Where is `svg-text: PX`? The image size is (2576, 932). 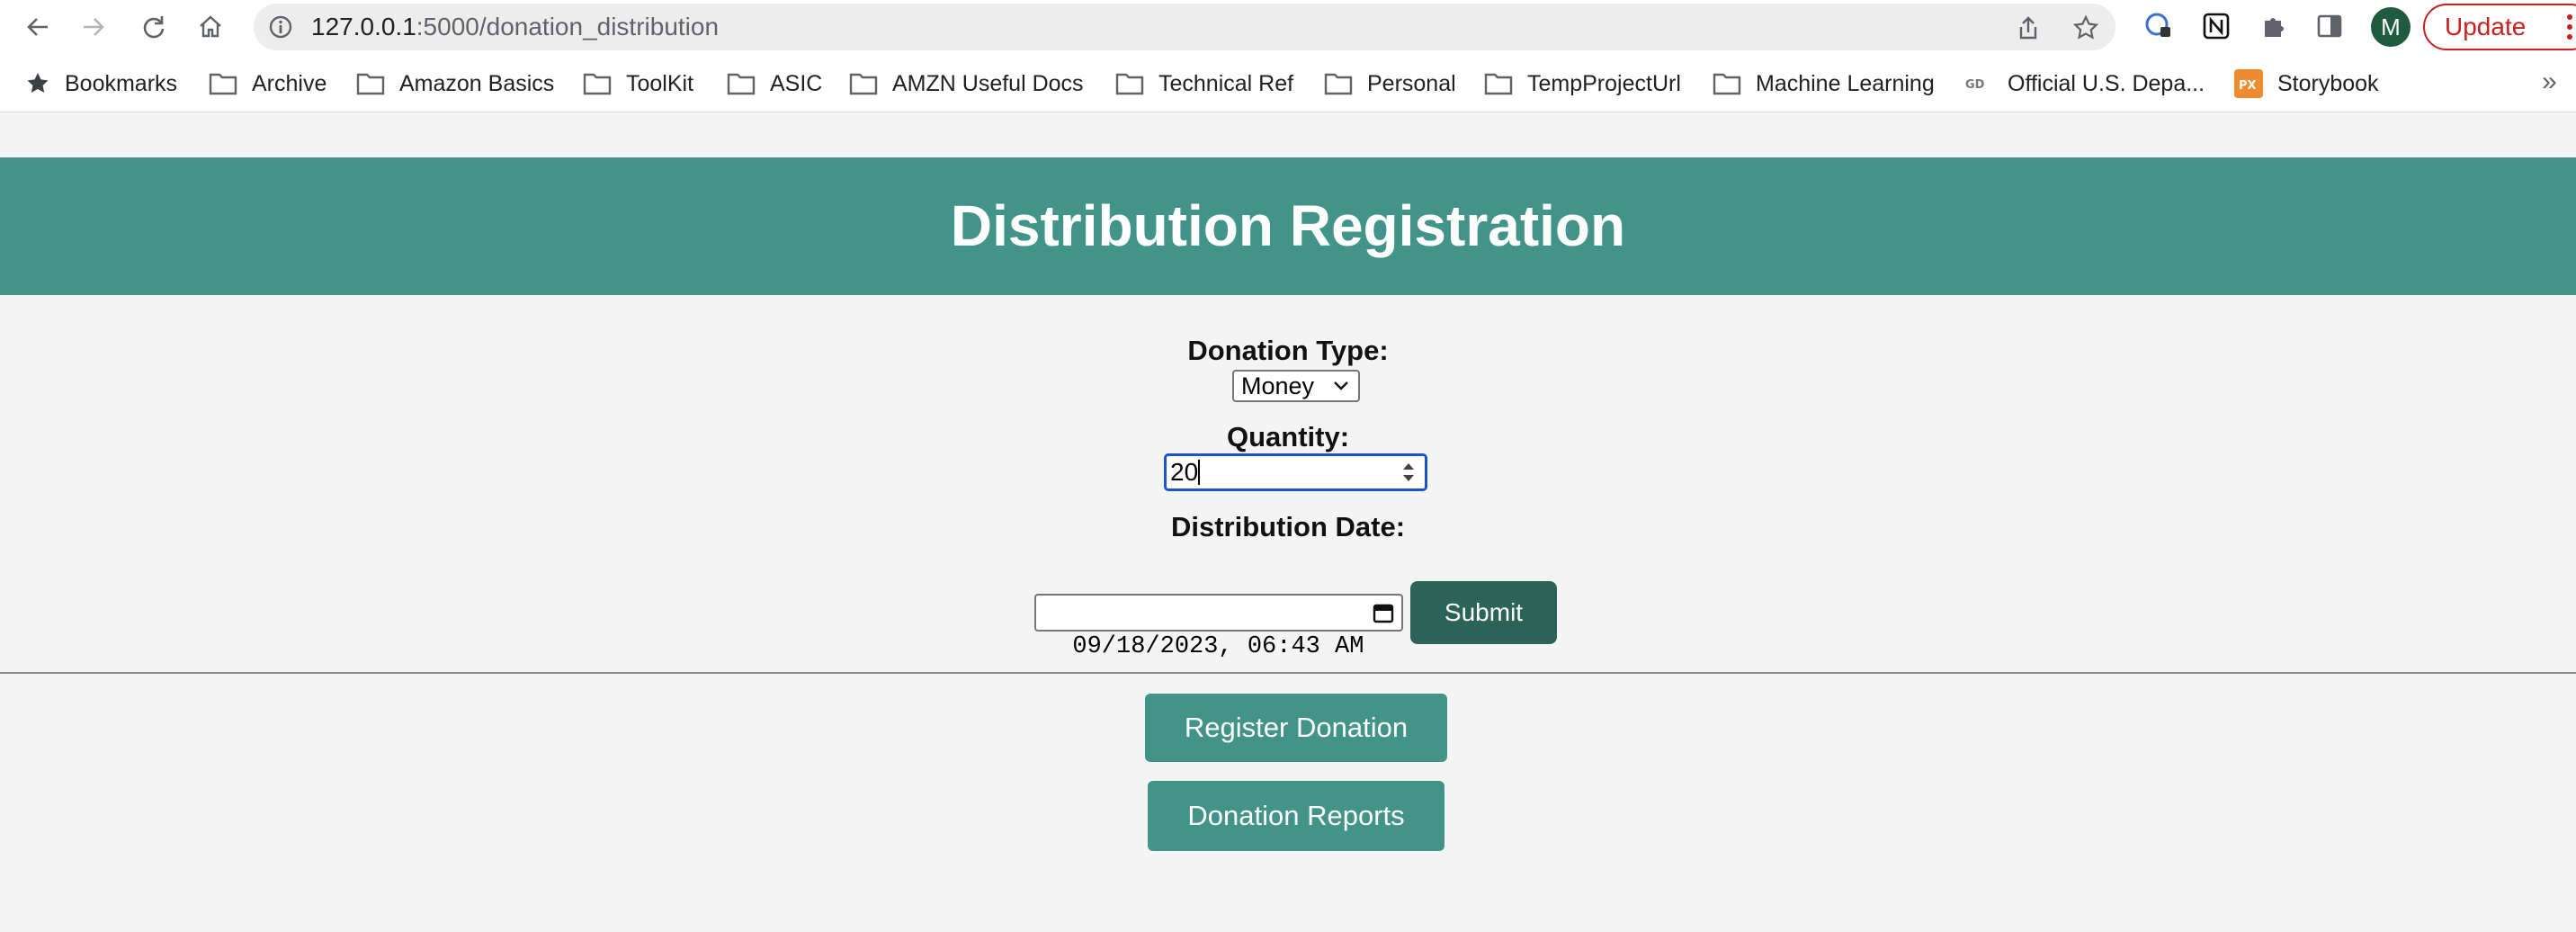
svg-text: PX is located at coordinates (2248, 86).